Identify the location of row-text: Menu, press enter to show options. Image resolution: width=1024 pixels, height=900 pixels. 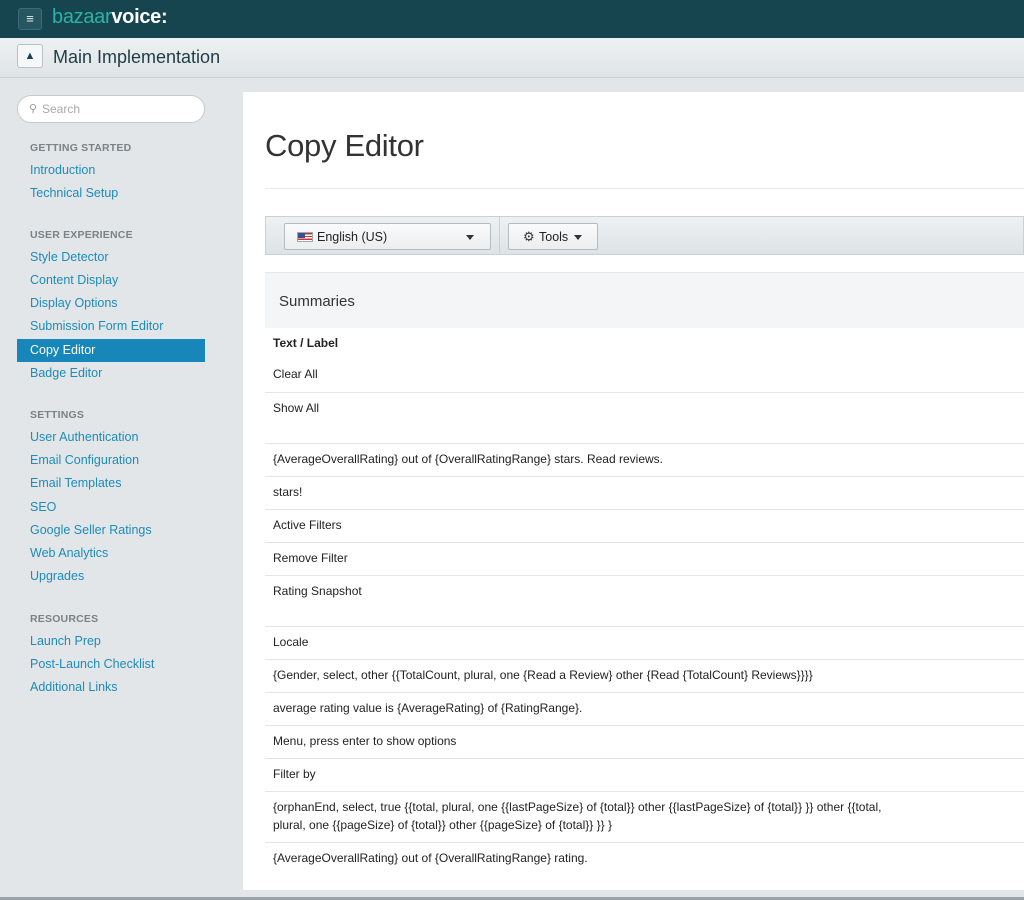
(365, 741).